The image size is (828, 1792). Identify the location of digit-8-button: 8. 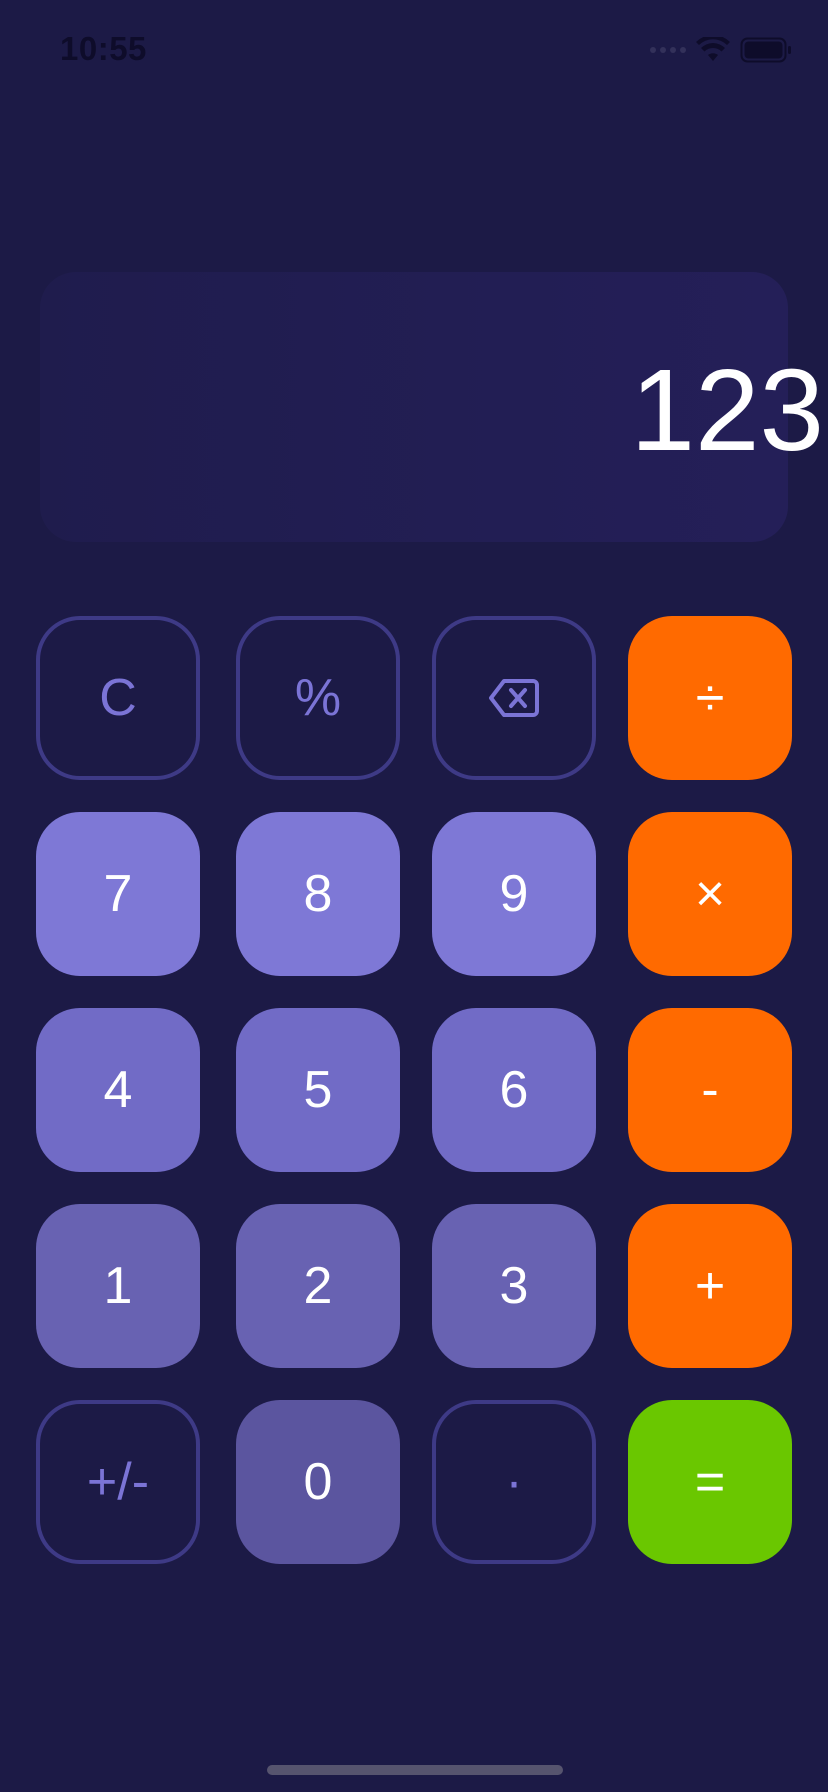
(318, 894).